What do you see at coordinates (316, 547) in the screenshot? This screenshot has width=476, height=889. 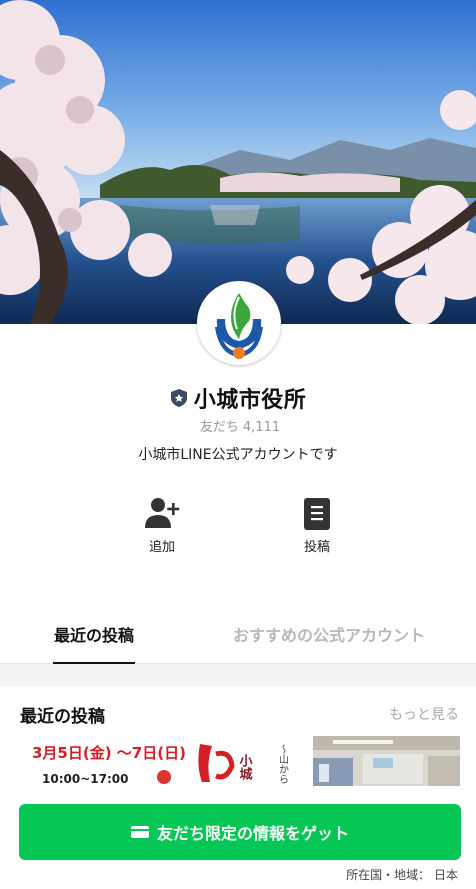 I see `posts-label: 投稿` at bounding box center [316, 547].